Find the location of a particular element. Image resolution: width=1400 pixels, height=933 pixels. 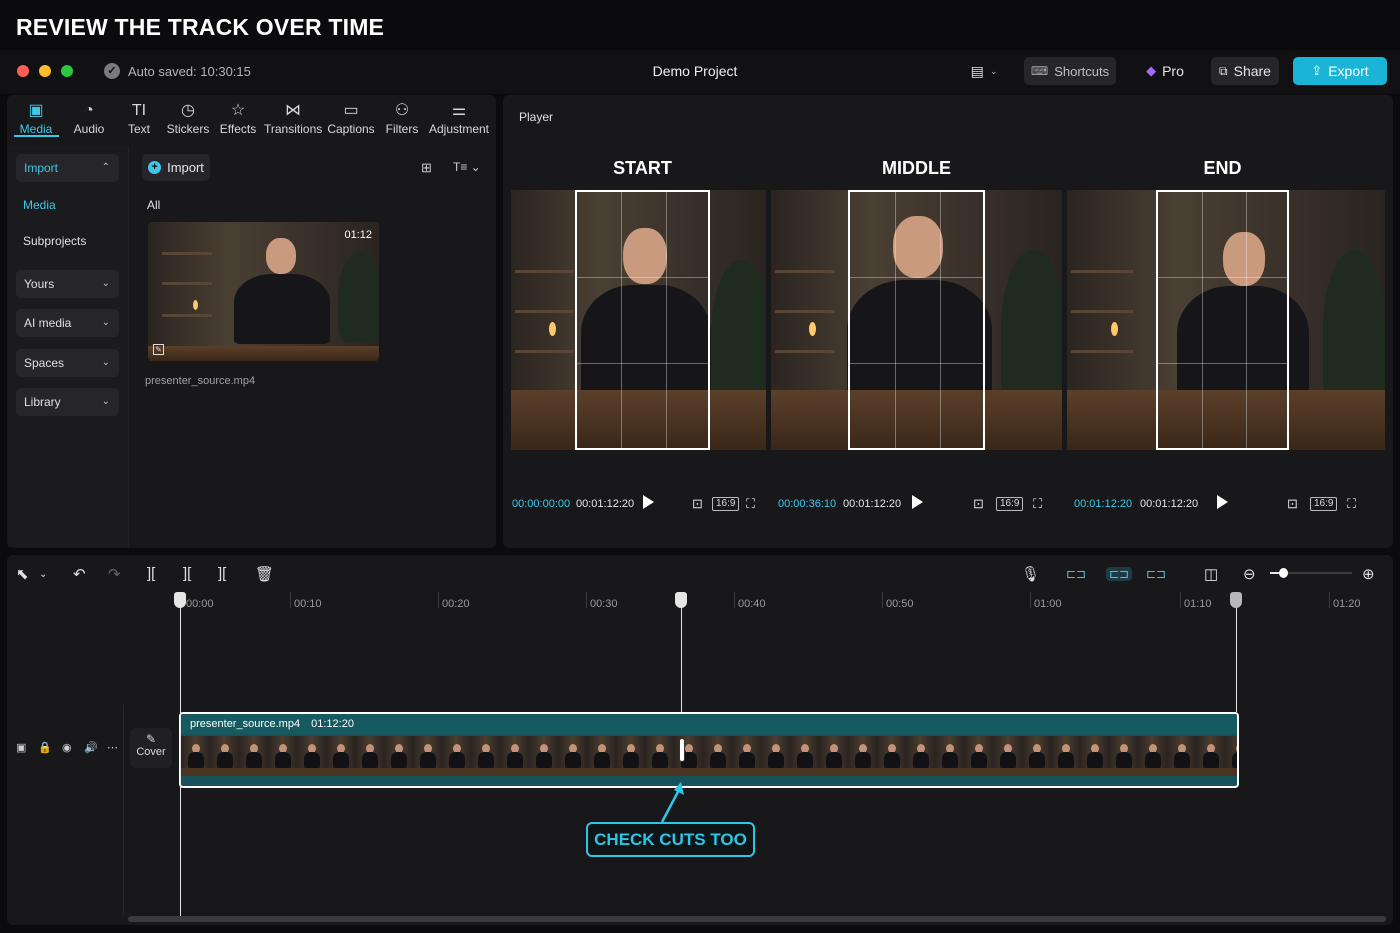

sidebar-ai-media: AI media ⌄ is located at coordinates (67, 323).